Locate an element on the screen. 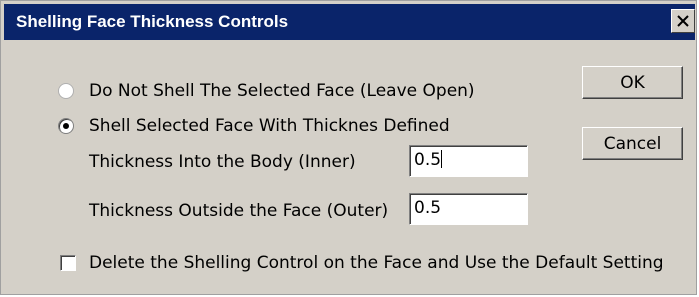  dialog-title: Shelling Face Thickness Controls is located at coordinates (152, 21).